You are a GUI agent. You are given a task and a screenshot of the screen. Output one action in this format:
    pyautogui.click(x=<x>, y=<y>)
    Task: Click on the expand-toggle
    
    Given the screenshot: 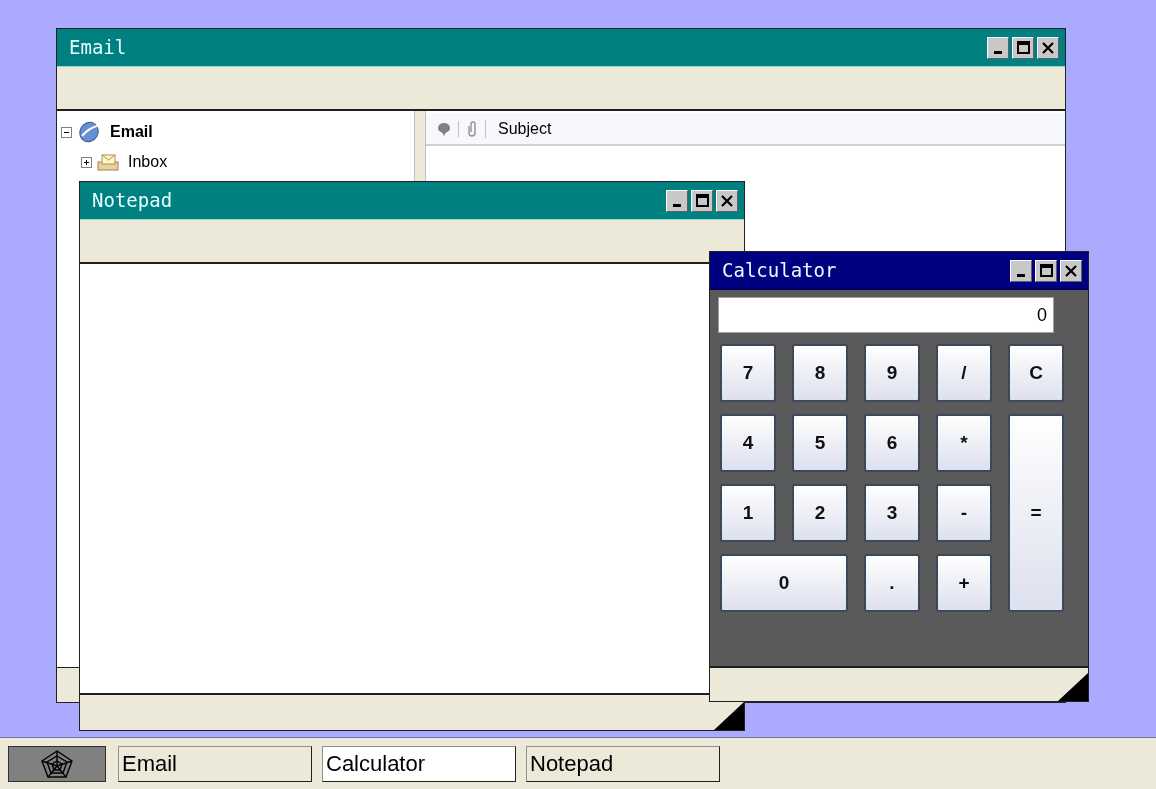 What is the action you would take?
    pyautogui.click(x=86, y=162)
    